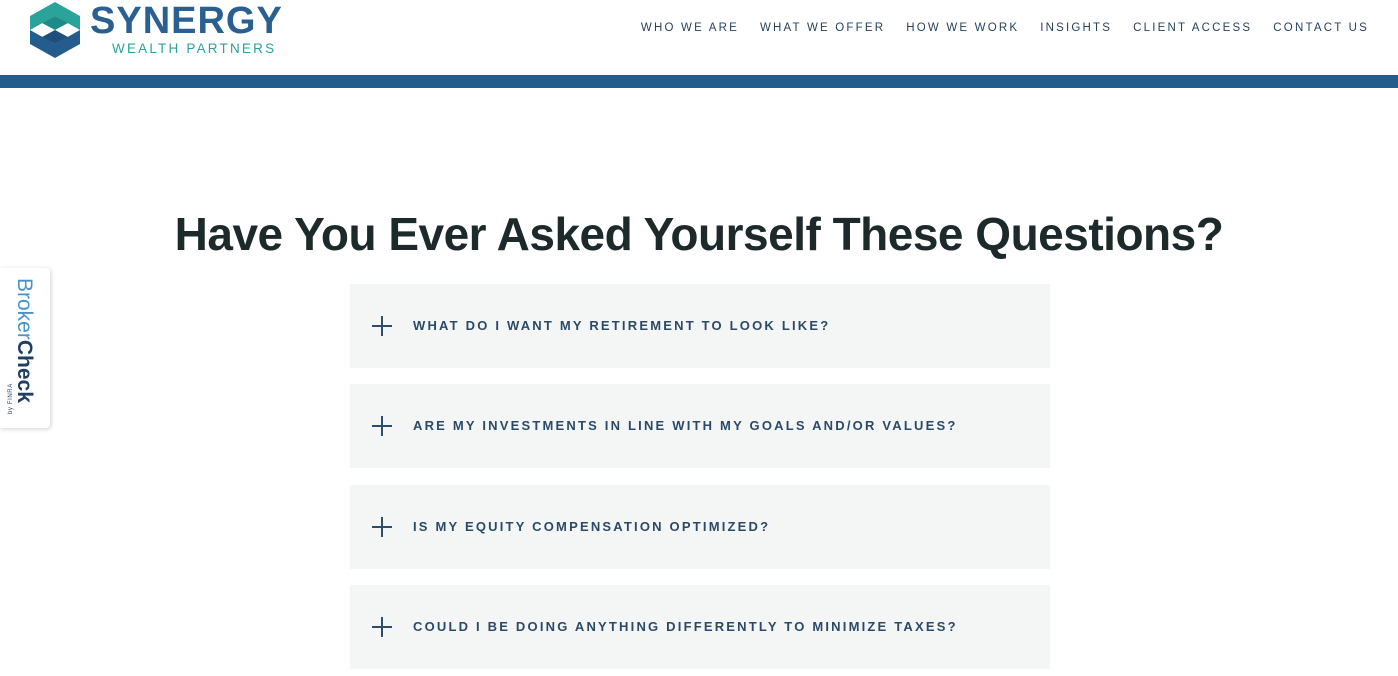 This screenshot has width=1398, height=676. I want to click on brokercheck-broker-text: Broker, so click(24, 309).